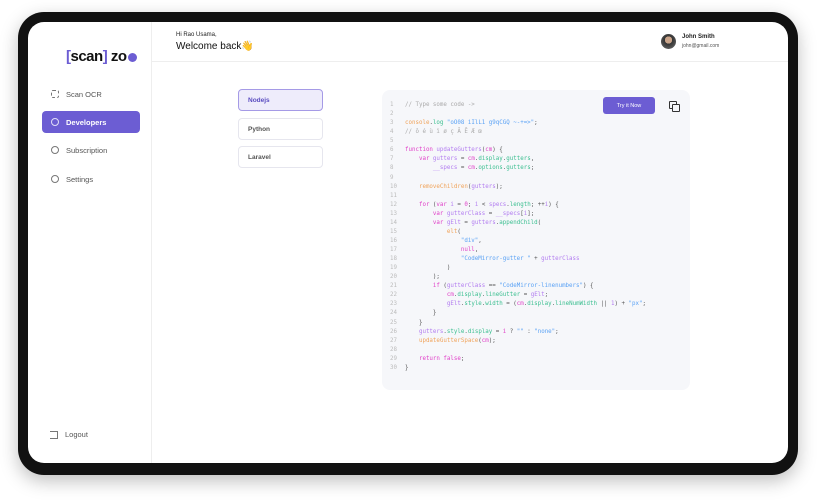 This screenshot has width=817, height=500. Describe the element at coordinates (443, 132) in the screenshot. I see `code-token: // ô é ù ï ø ç Ã Ē Æ œ` at that location.